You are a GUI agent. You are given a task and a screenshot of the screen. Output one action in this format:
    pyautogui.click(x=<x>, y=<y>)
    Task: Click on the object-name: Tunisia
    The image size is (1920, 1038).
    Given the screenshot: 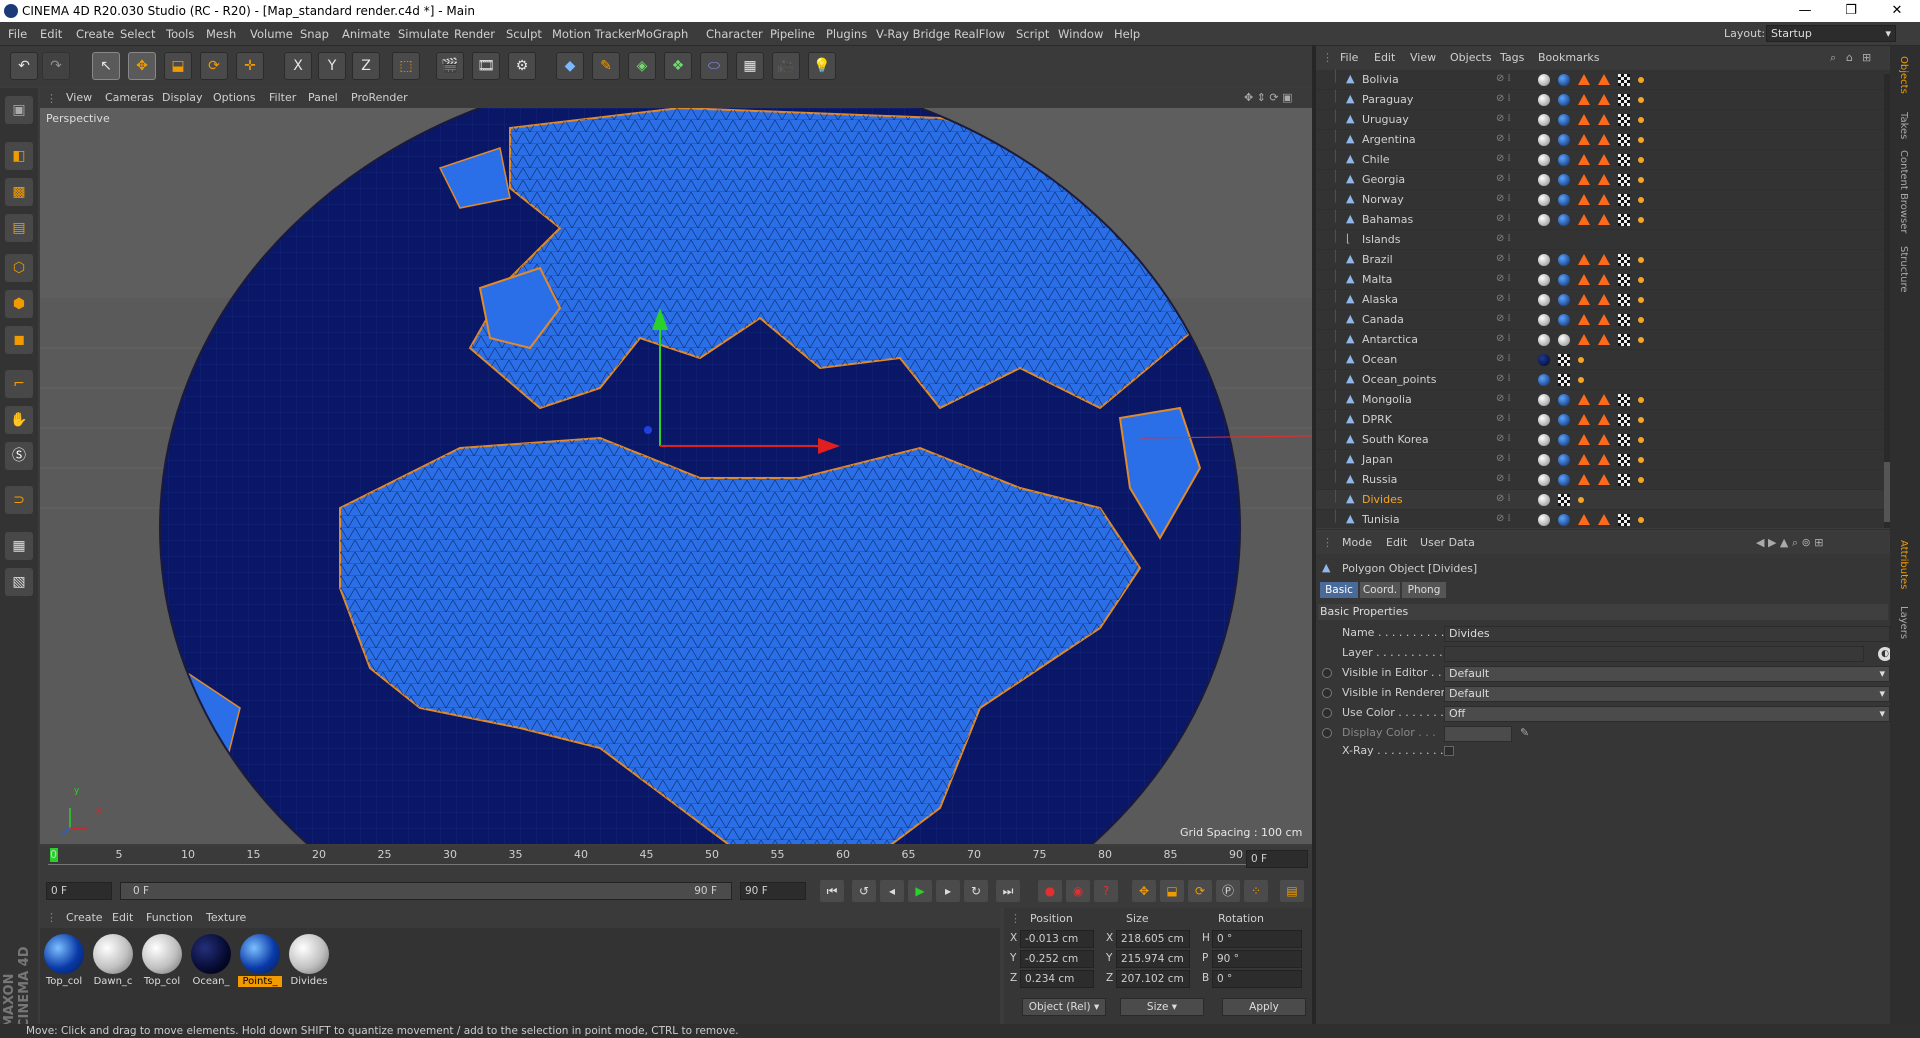 What is the action you would take?
    pyautogui.click(x=1381, y=519)
    